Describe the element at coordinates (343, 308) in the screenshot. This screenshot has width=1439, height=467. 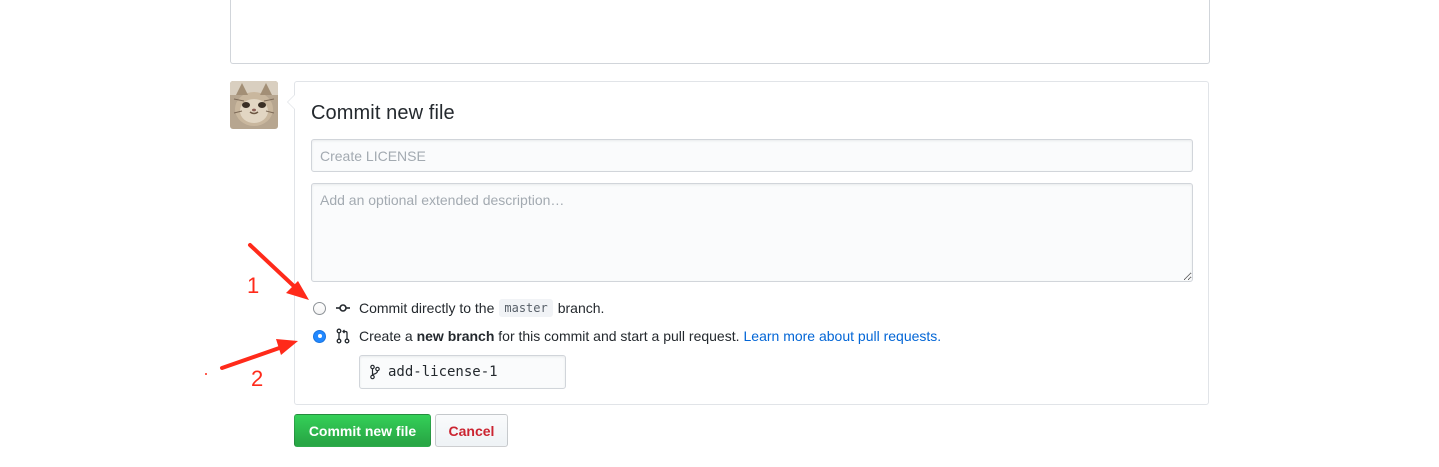
I see `git-commit-icon` at that location.